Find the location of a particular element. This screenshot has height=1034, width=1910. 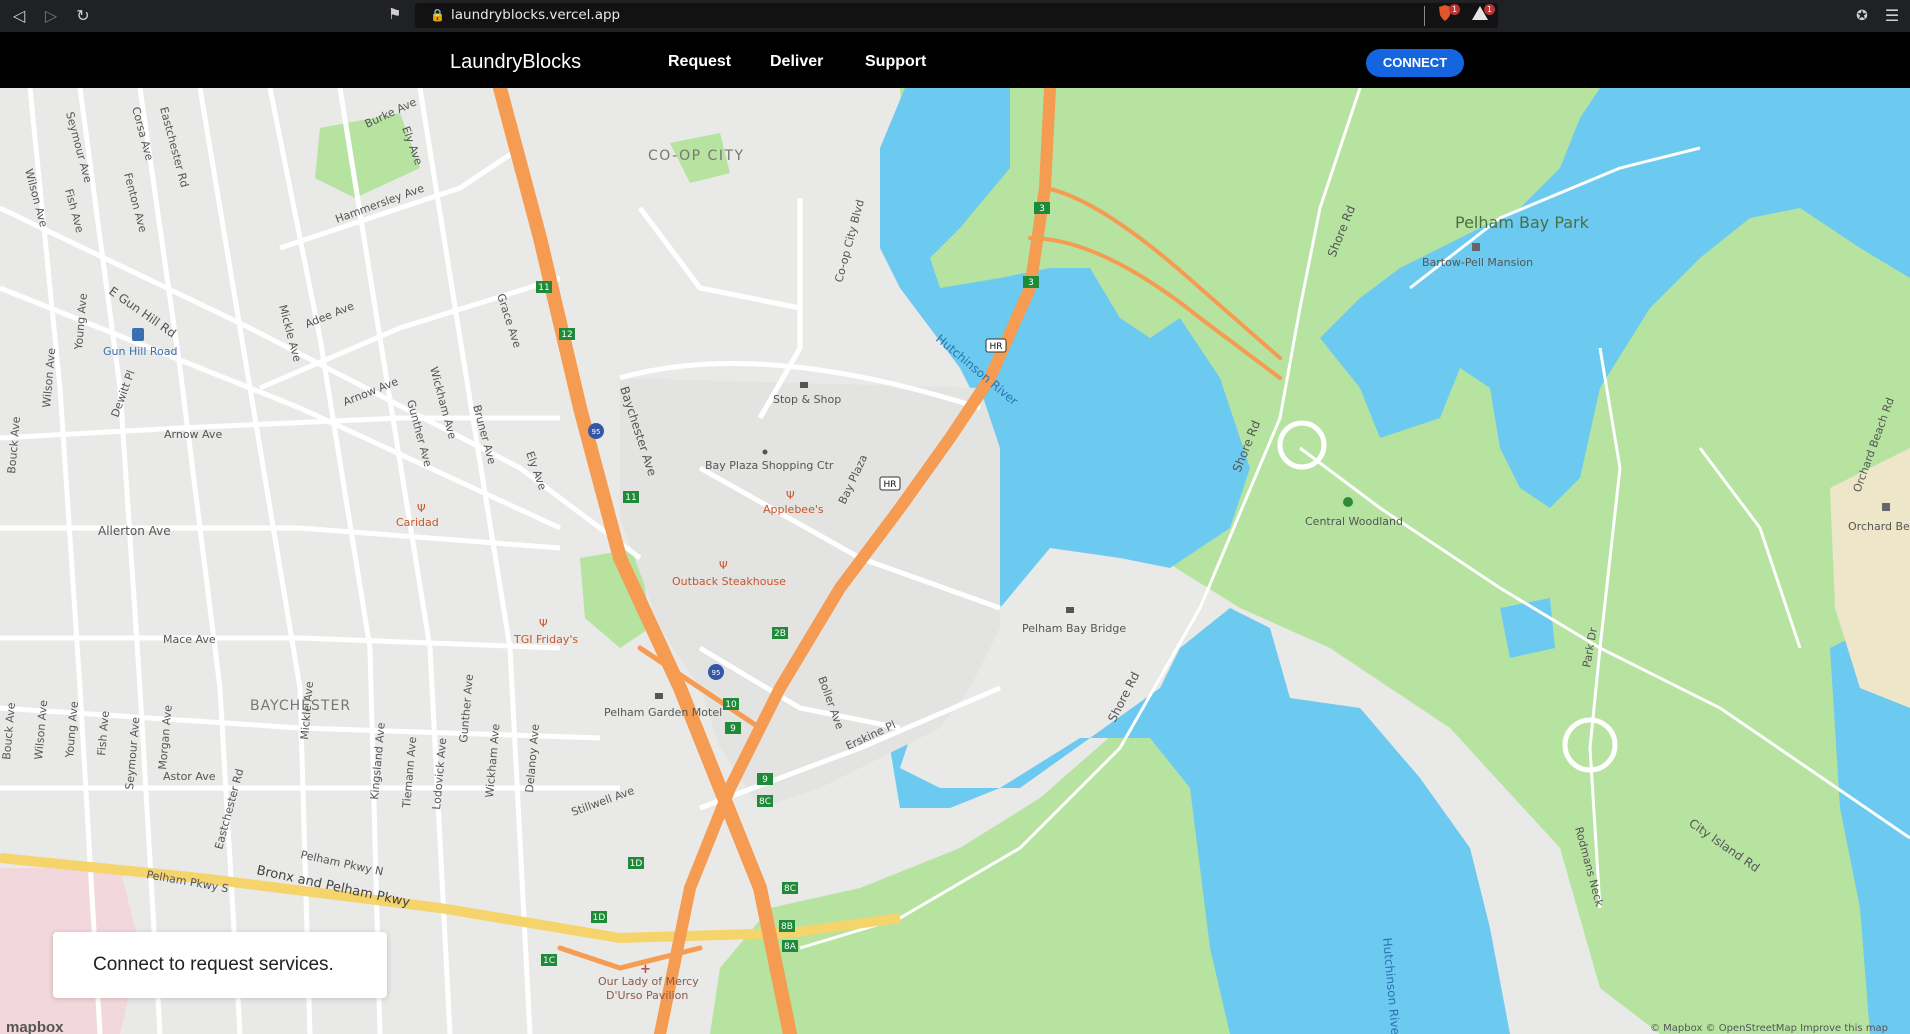

exit-marker-8b: 8B is located at coordinates (787, 927).